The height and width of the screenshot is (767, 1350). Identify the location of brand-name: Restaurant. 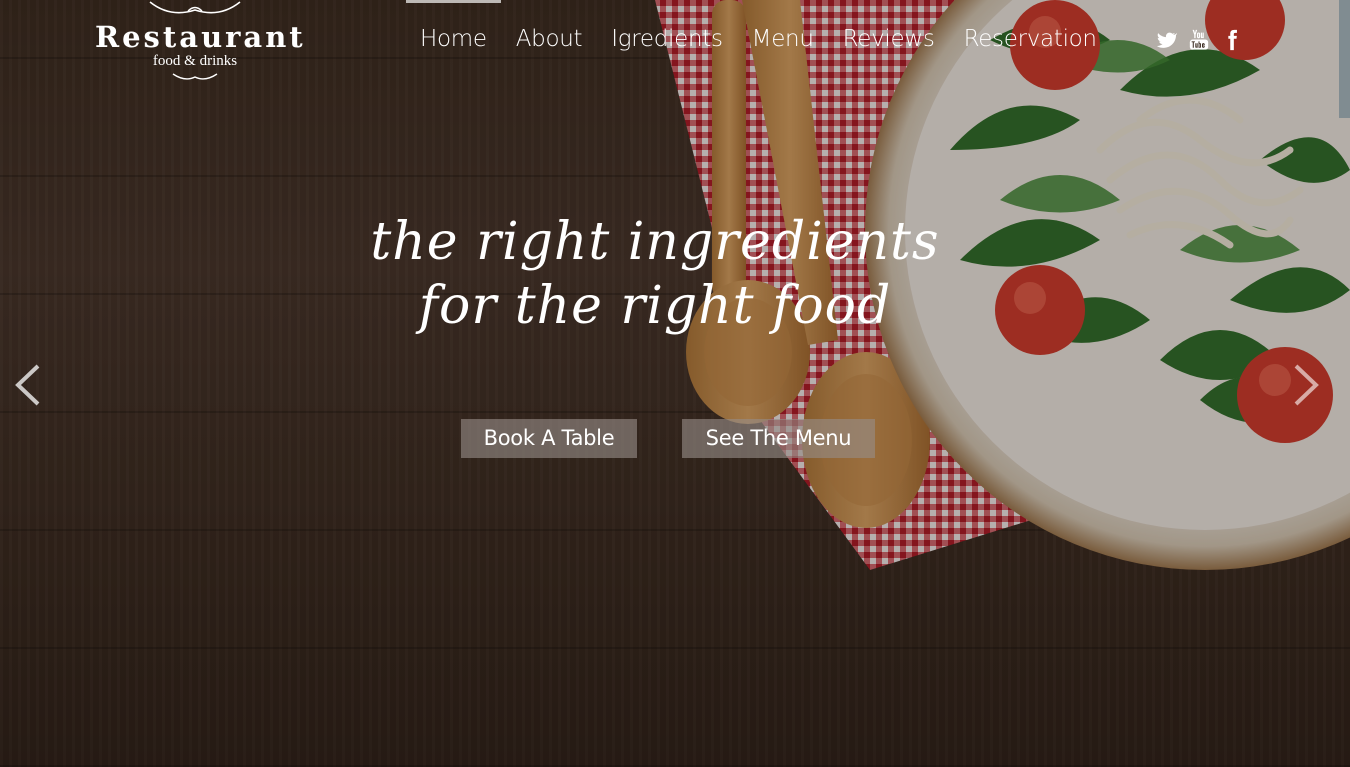
(200, 37).